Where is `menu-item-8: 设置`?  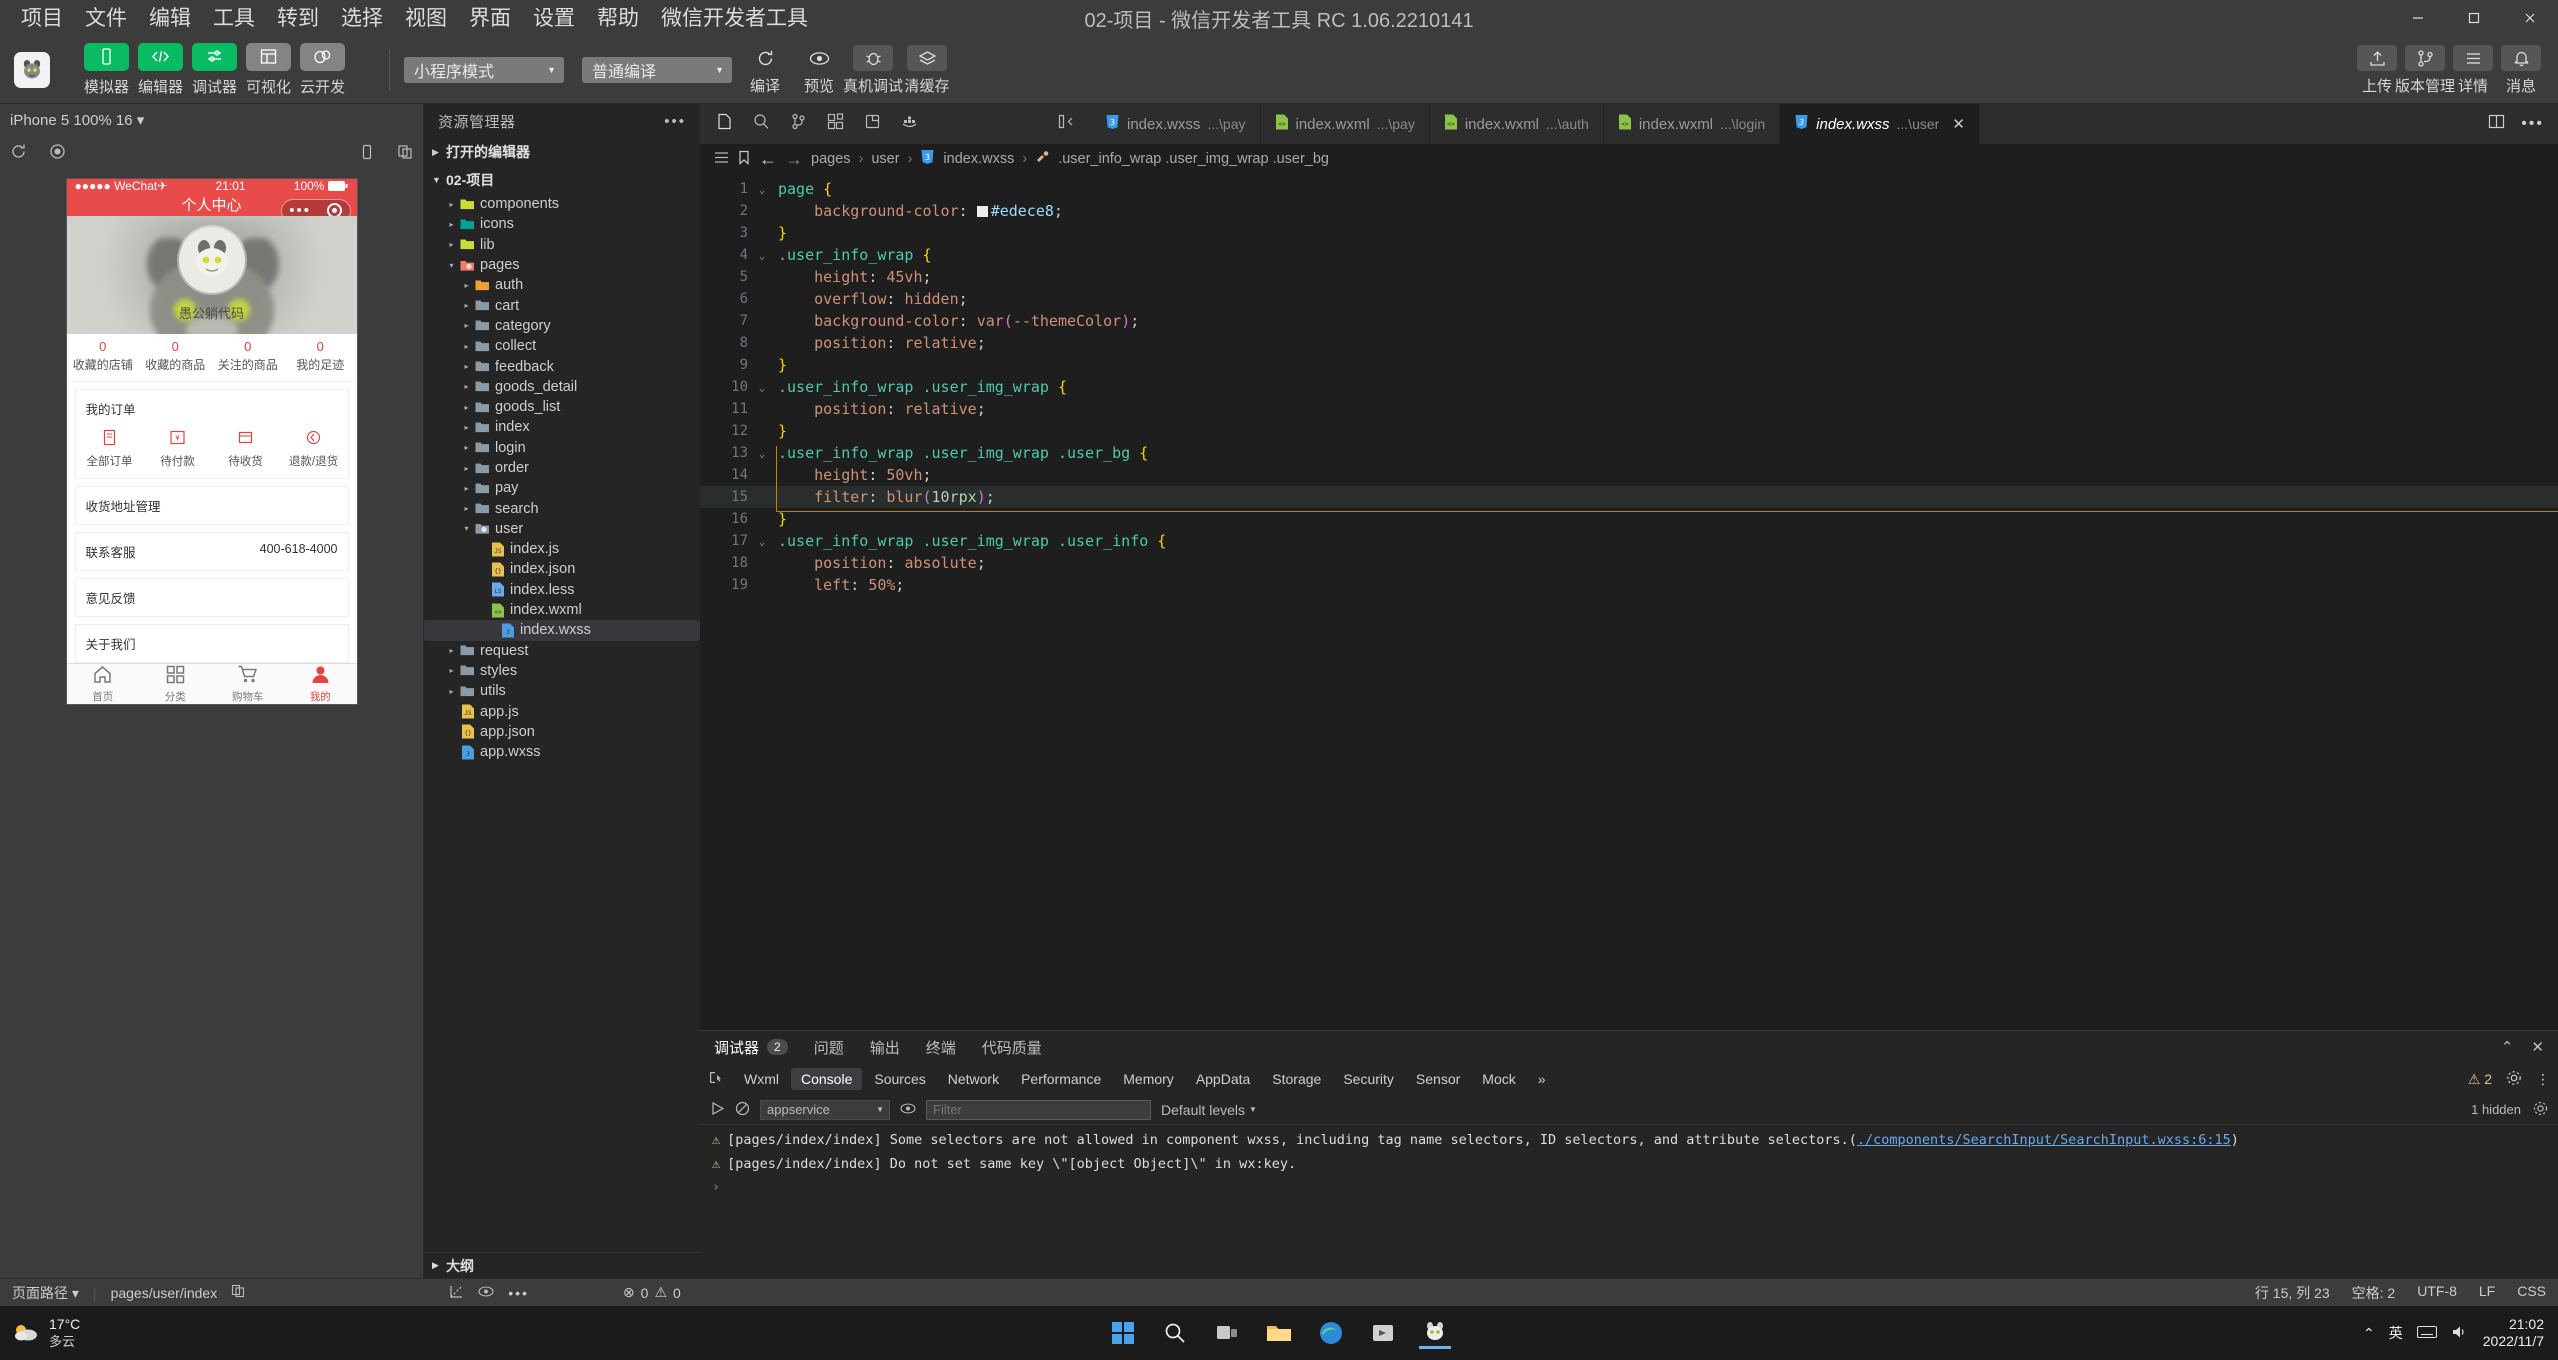 menu-item-8: 设置 is located at coordinates (554, 18).